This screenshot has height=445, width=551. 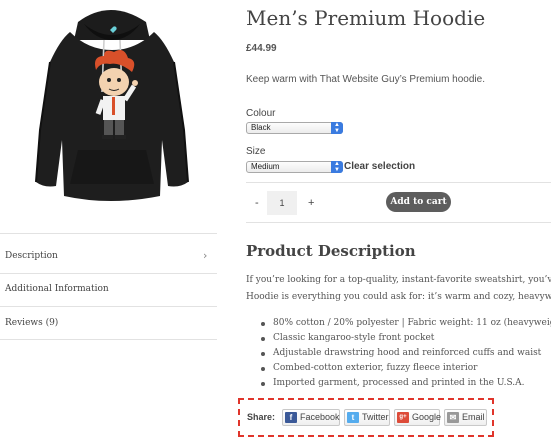 I want to click on description-heading: Product Description, so click(x=331, y=251).